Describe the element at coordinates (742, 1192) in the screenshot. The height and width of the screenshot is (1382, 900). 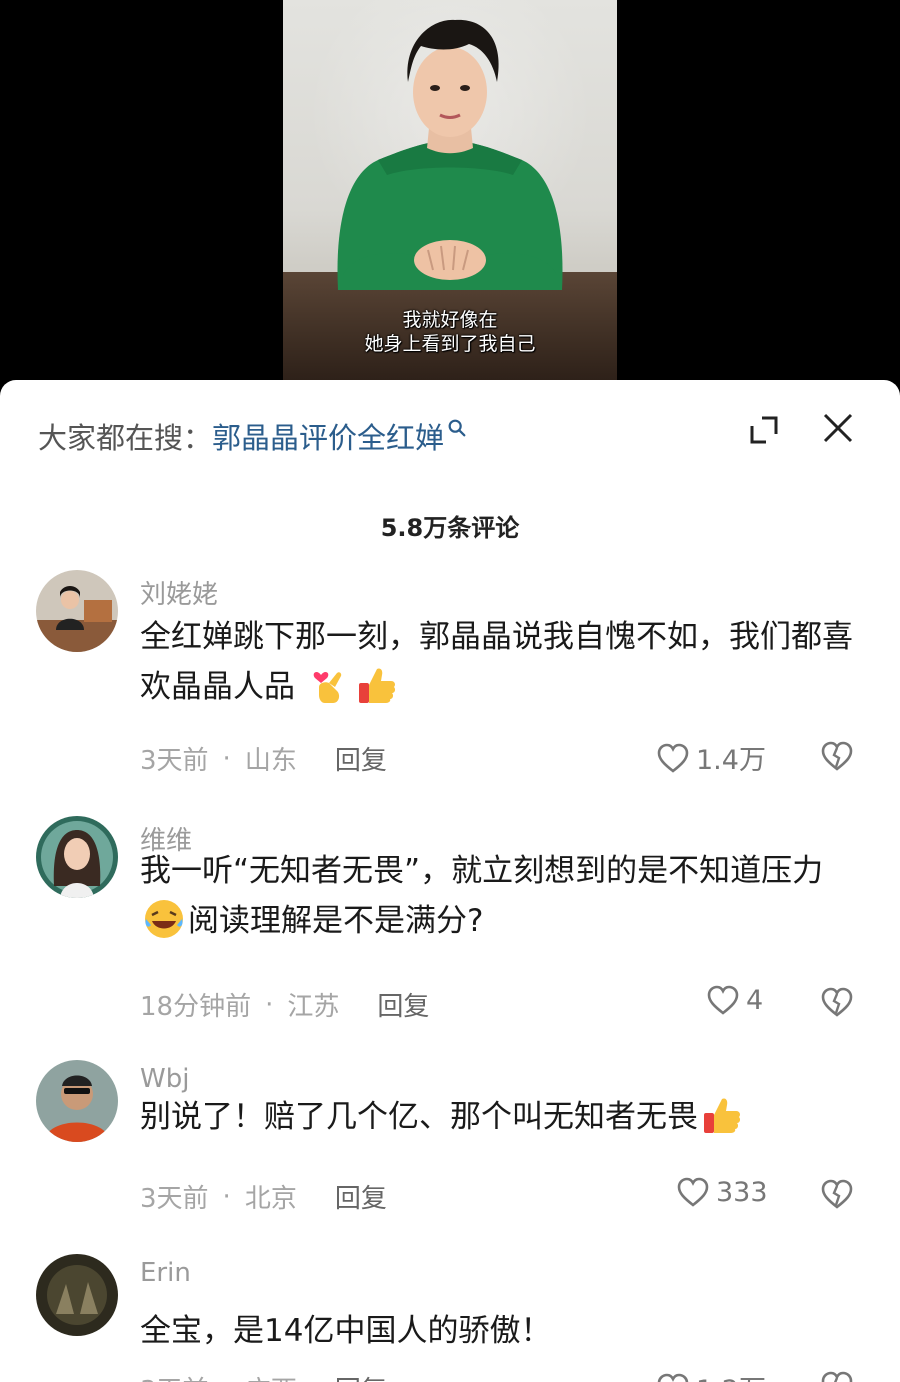
I see `like-count: 333` at that location.